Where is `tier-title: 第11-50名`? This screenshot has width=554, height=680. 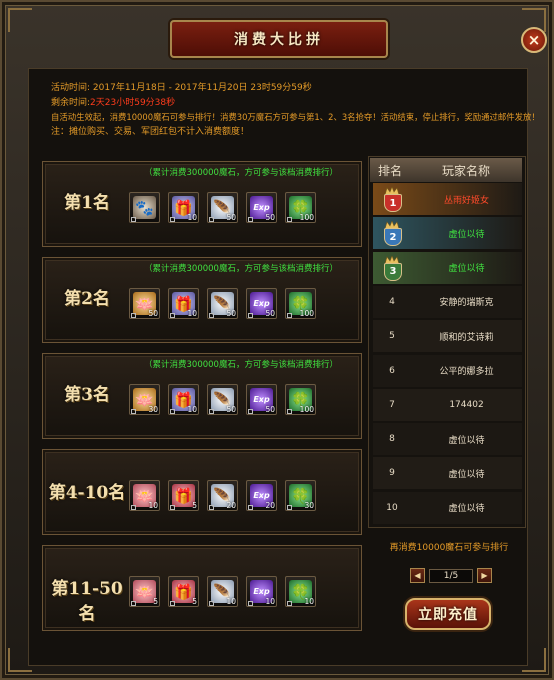 tier-title: 第11-50名 is located at coordinates (87, 601).